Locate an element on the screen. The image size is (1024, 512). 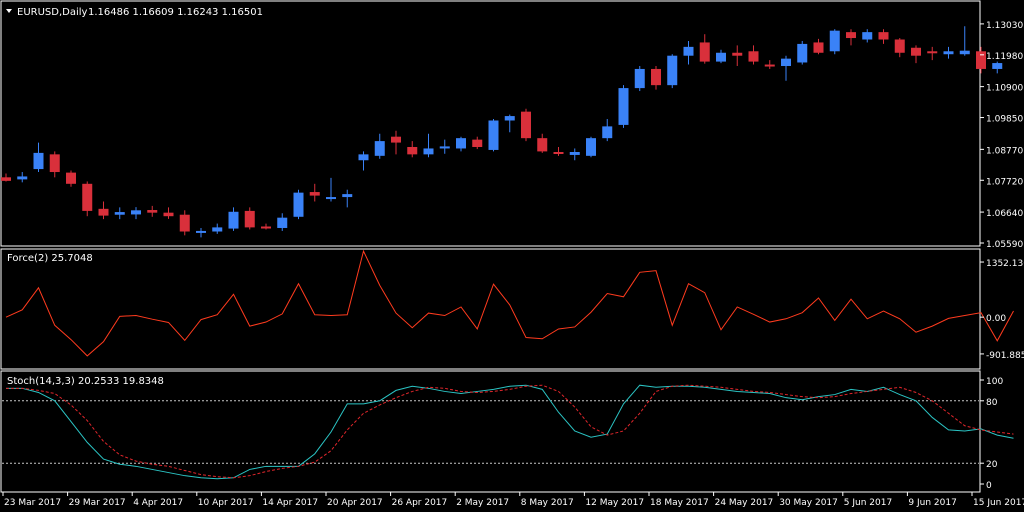
stoch-tick-label: 100 is located at coordinates (994, 382).